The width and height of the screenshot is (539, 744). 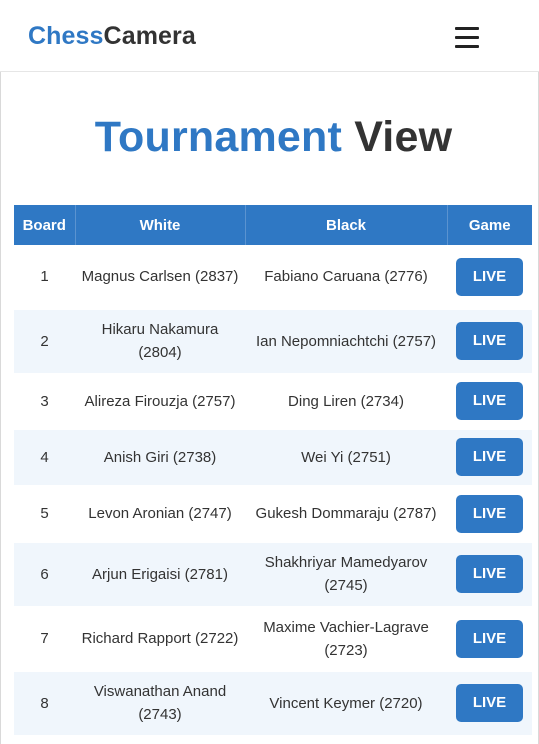 What do you see at coordinates (66, 36) in the screenshot?
I see `brand-logo-part1: Chess` at bounding box center [66, 36].